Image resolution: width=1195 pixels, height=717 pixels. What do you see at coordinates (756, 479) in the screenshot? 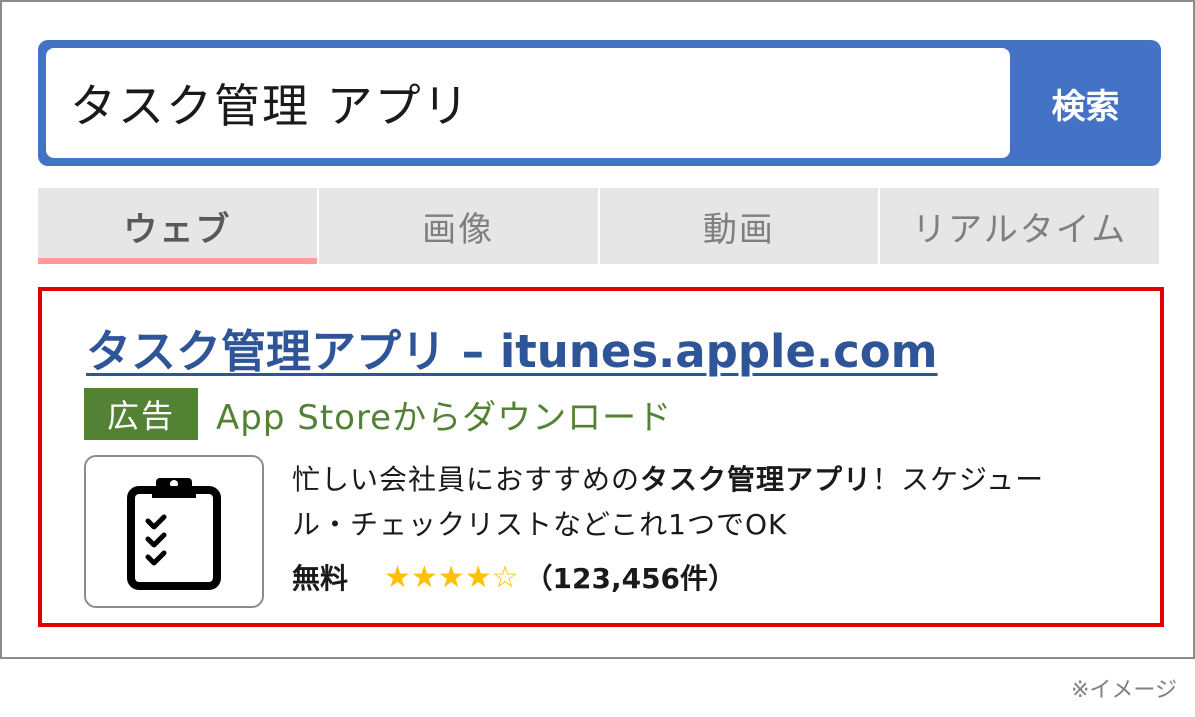
I see `desc-text-bold: タスク管理アプリ` at bounding box center [756, 479].